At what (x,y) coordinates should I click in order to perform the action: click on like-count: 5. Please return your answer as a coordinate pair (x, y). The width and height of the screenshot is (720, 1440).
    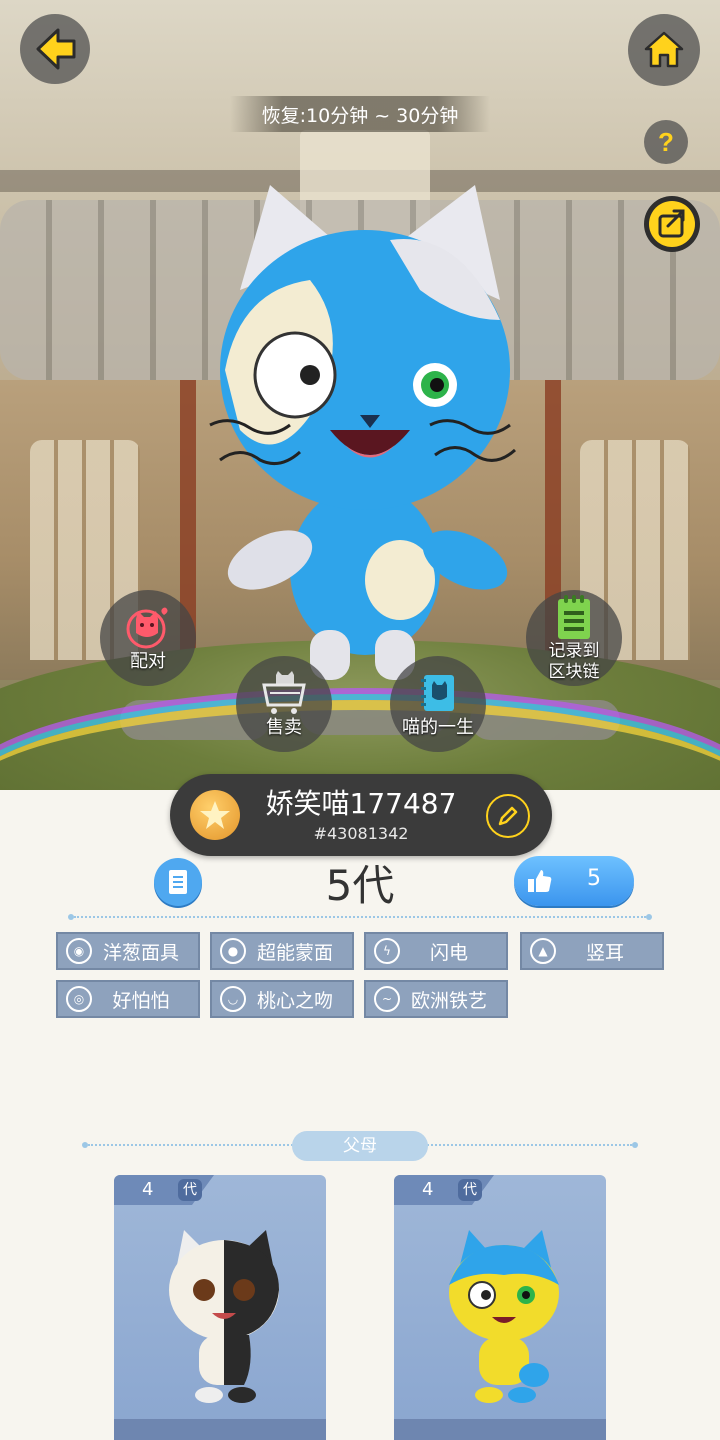
    Looking at the image, I should click on (594, 878).